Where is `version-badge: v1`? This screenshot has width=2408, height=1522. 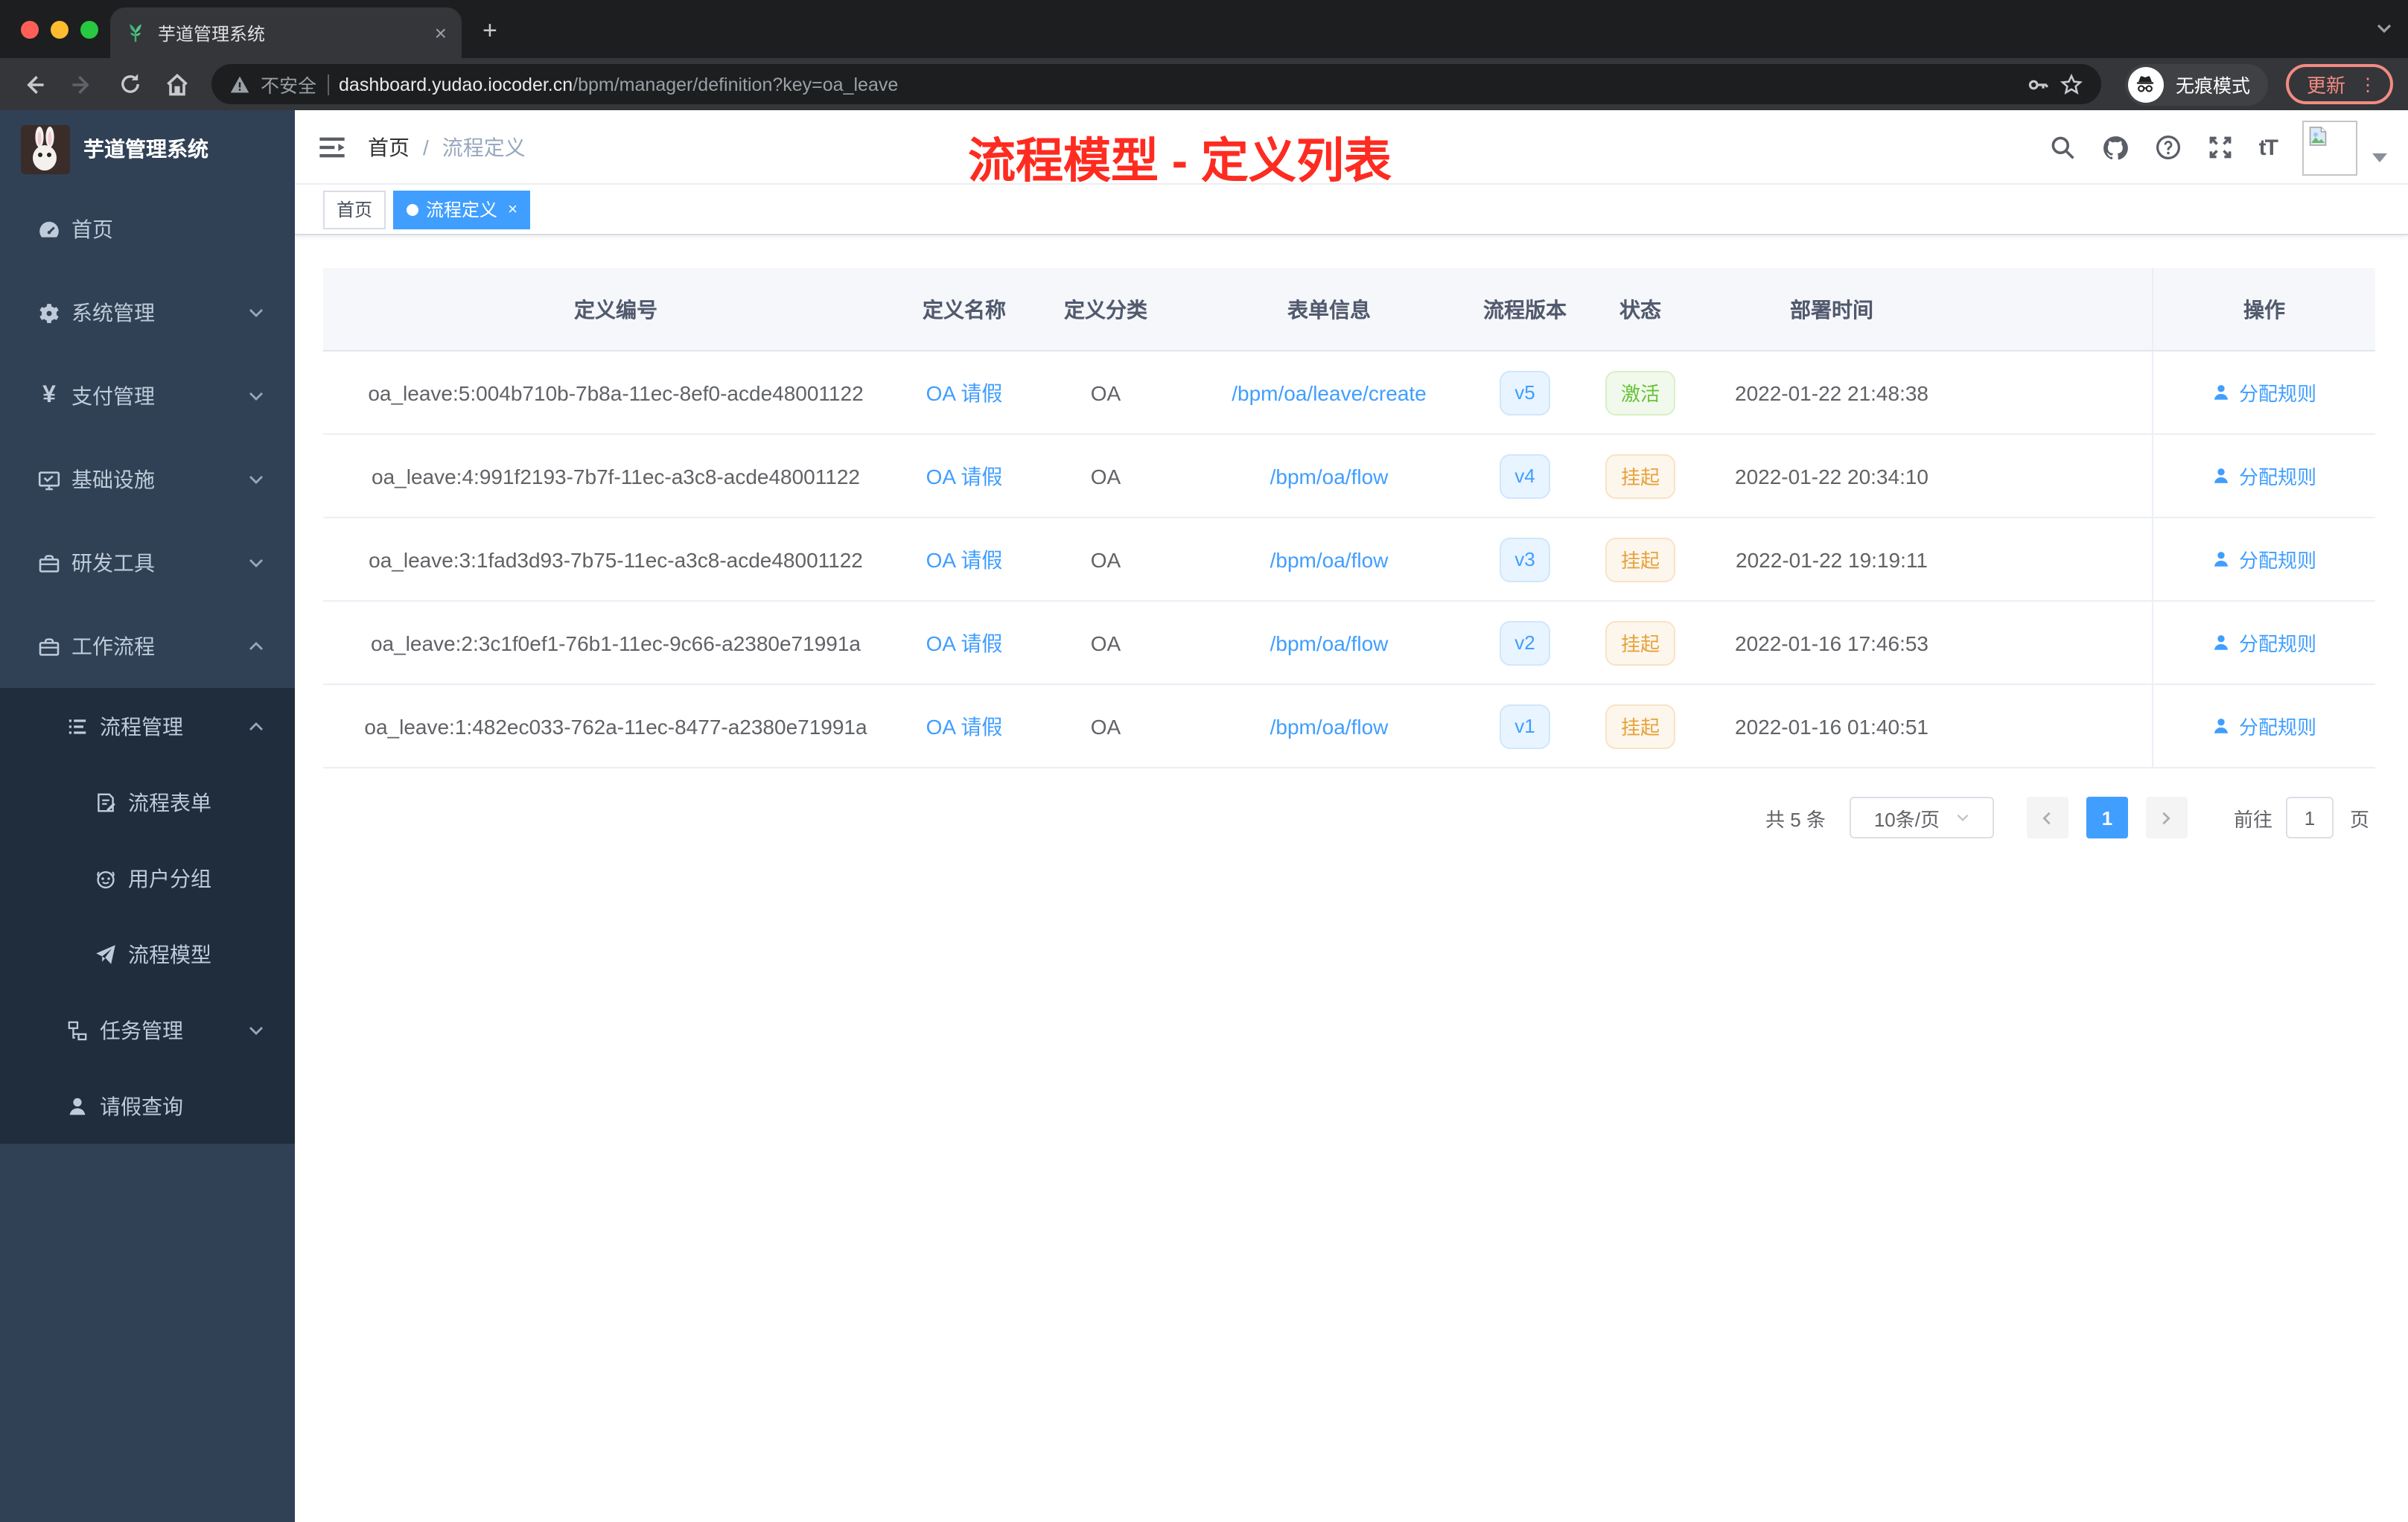 version-badge: v1 is located at coordinates (1525, 726).